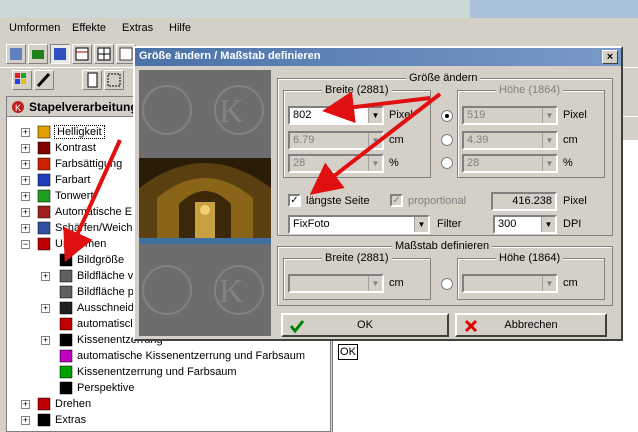  I want to click on height-pixel-field: 519 ▼, so click(510, 115).